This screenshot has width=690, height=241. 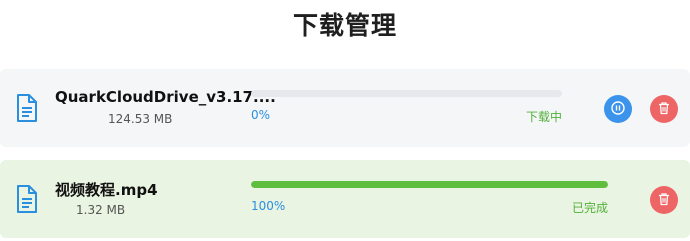 What do you see at coordinates (106, 190) in the screenshot?
I see `file-name: 视频教程.mp4` at bounding box center [106, 190].